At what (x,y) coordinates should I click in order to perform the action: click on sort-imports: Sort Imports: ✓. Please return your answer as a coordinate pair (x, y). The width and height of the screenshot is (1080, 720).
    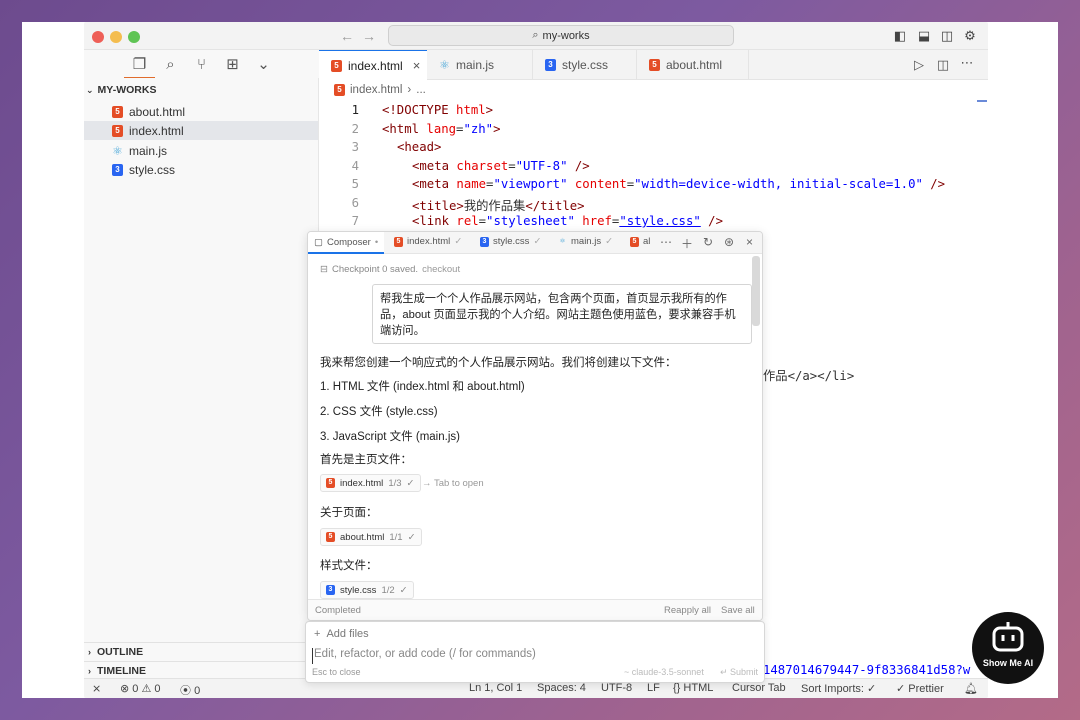
    Looking at the image, I should click on (838, 688).